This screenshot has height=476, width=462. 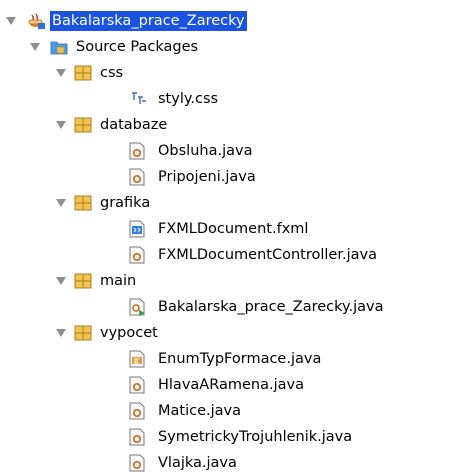 I want to click on tree-node-label: Bakalarska_prace_Zarecky, so click(x=148, y=21).